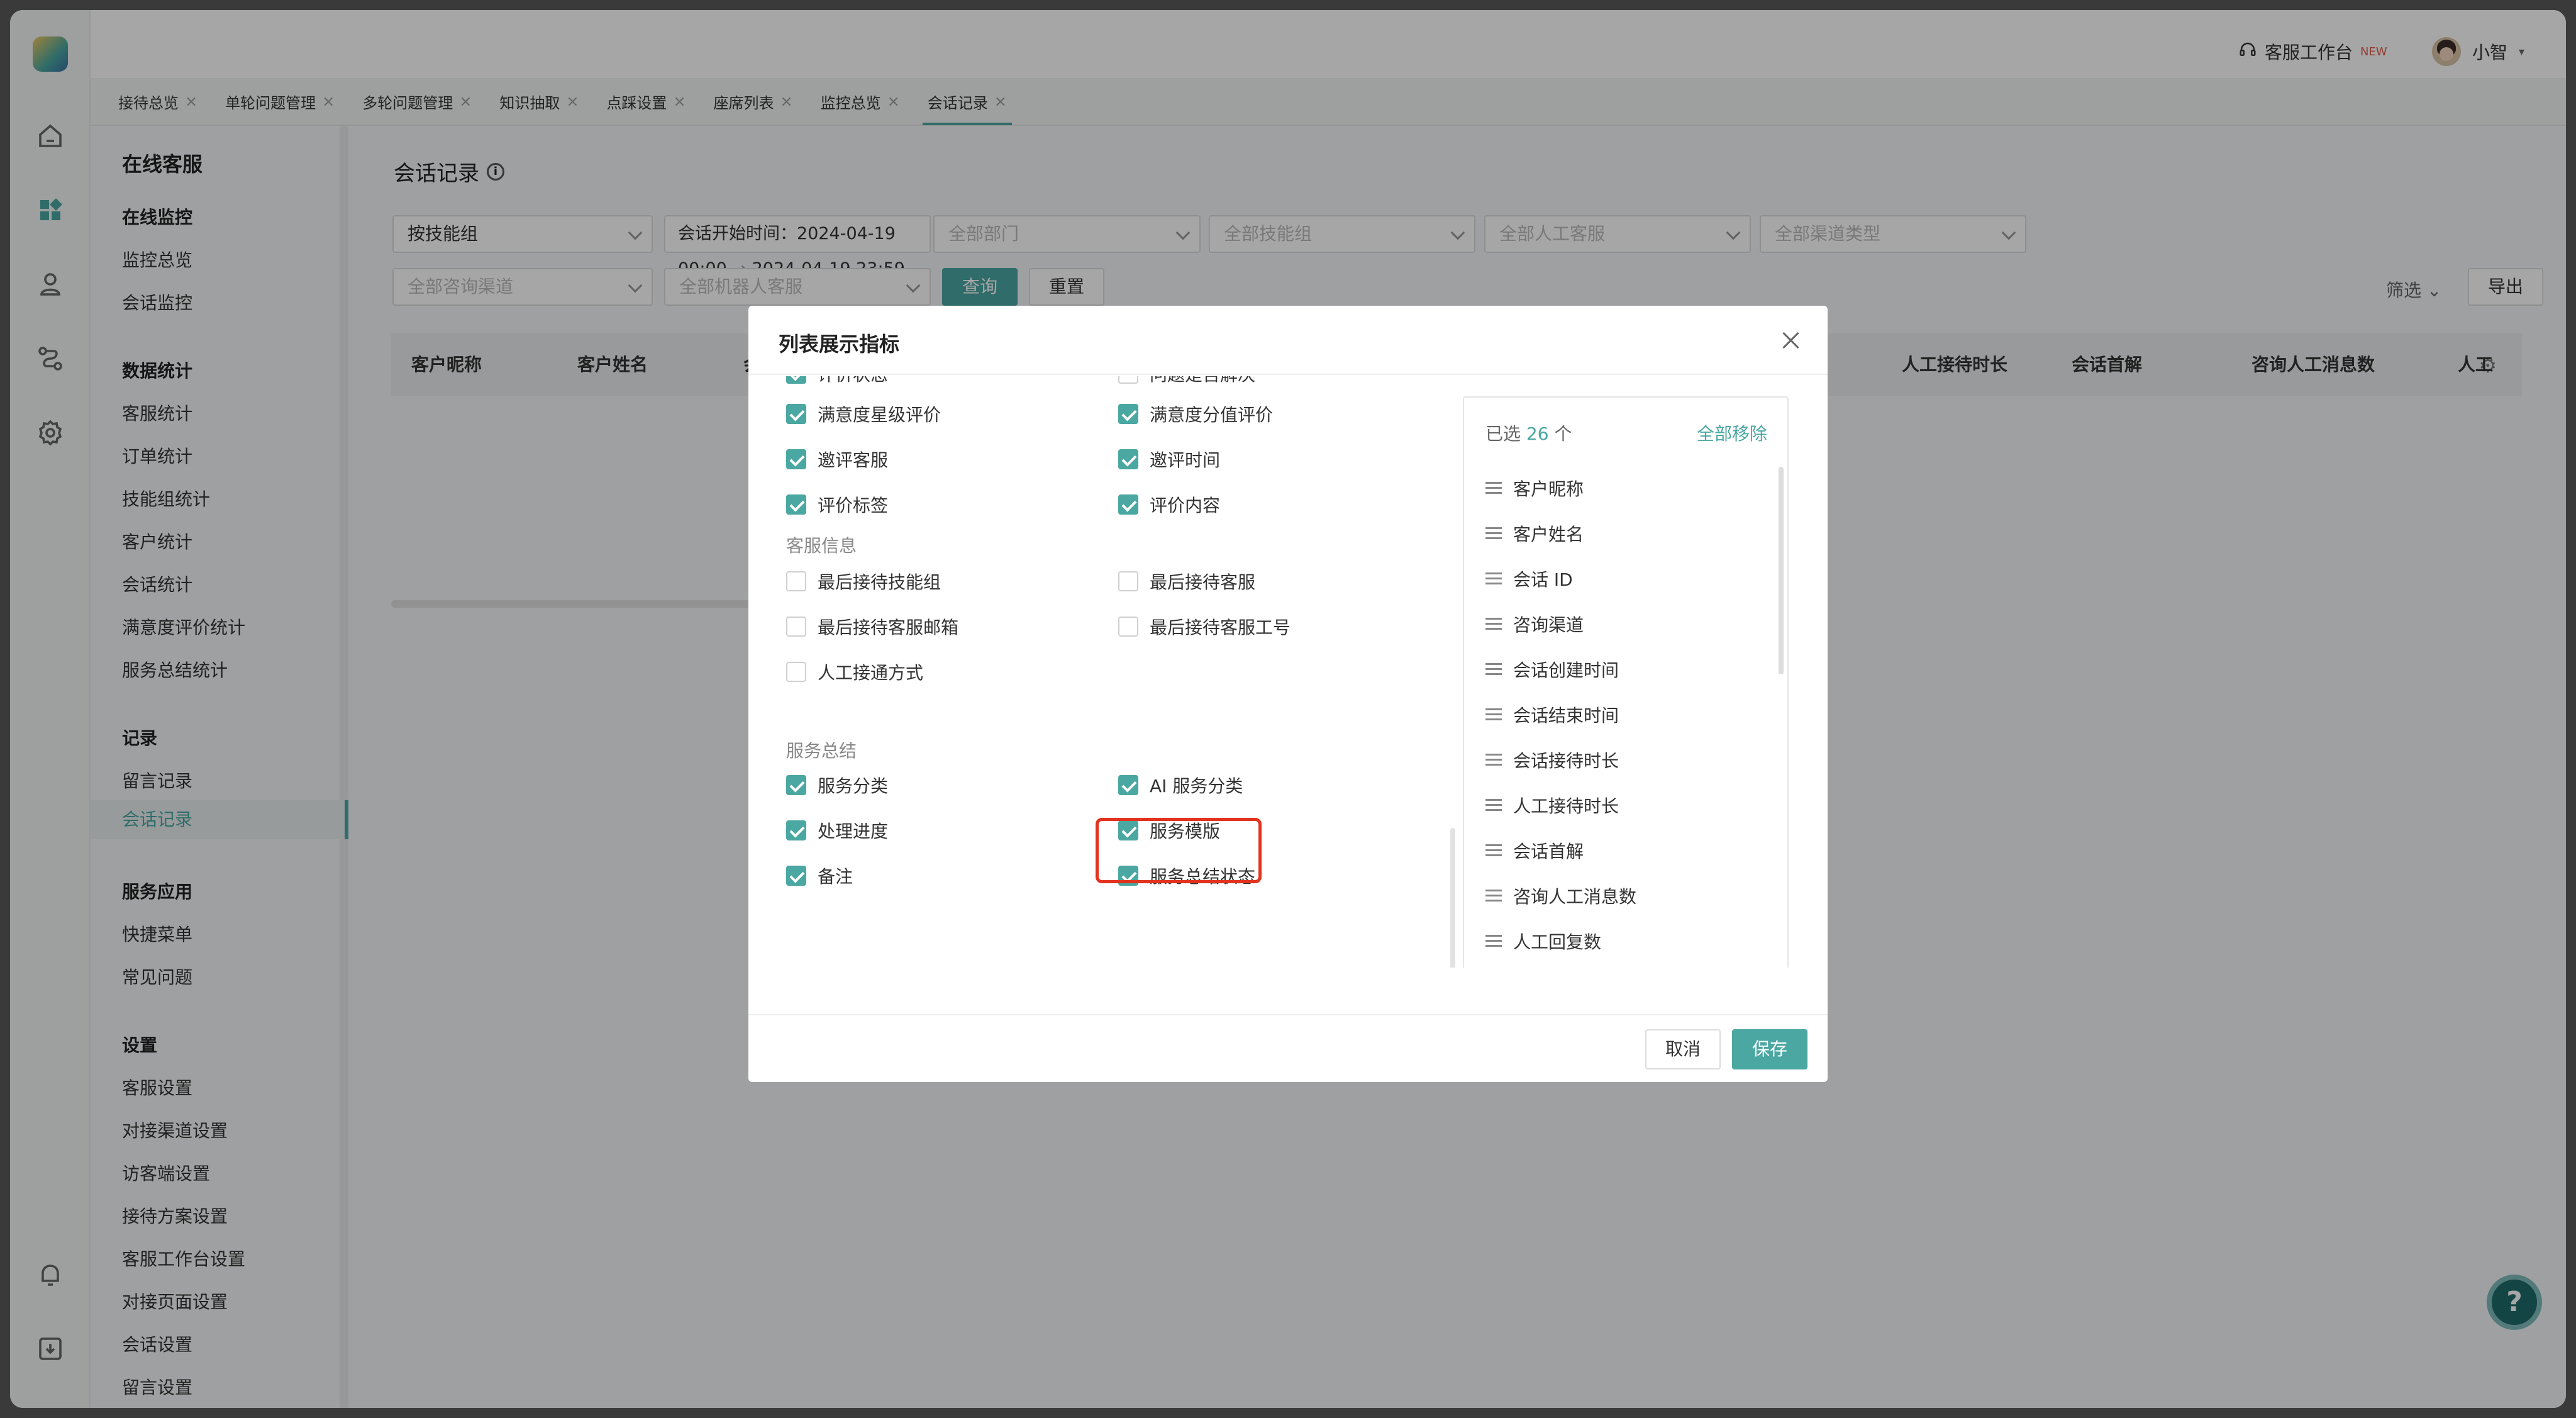 This screenshot has width=2576, height=1418. I want to click on selected-item: 咨询人工消息数, so click(1560, 895).